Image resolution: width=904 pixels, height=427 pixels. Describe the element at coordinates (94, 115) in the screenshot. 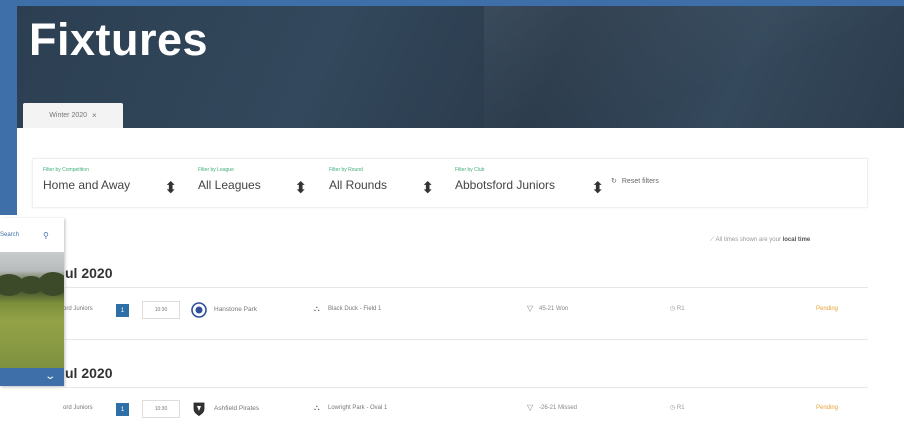

I see `close-icon: ×` at that location.